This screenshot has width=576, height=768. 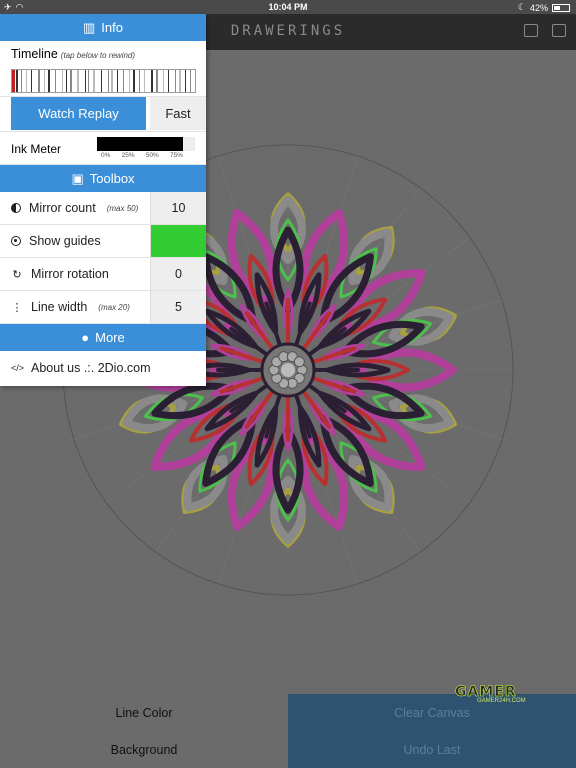 I want to click on timeline-scrubber, so click(x=103, y=81).